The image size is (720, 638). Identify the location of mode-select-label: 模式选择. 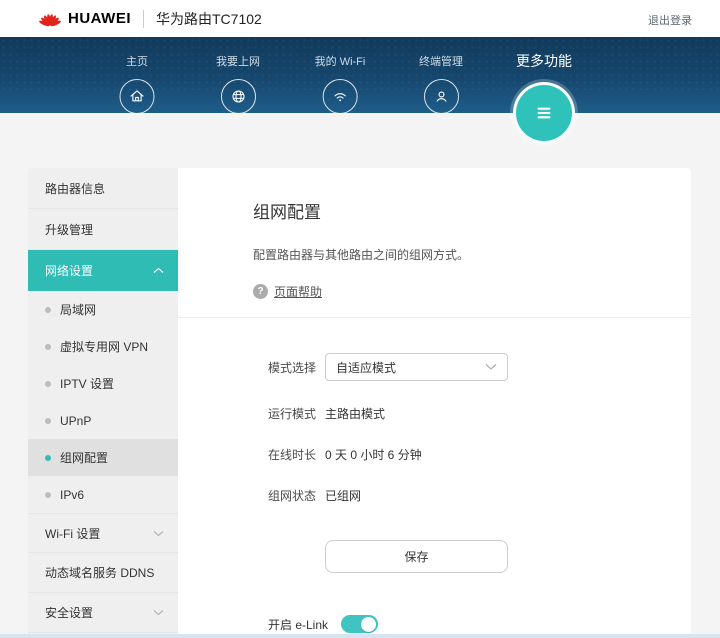
(292, 367).